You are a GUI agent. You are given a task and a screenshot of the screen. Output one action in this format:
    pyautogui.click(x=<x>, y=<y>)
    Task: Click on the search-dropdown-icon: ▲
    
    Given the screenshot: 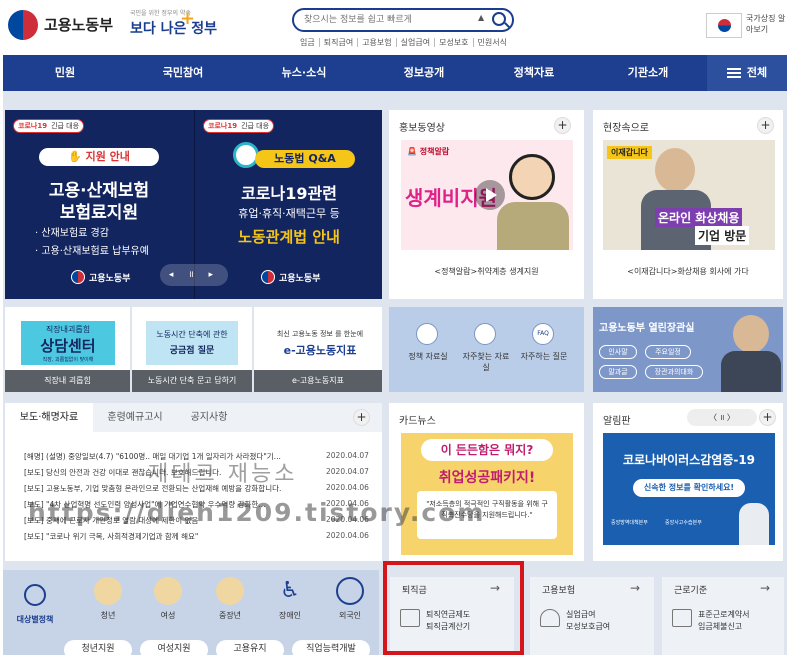 What is the action you would take?
    pyautogui.click(x=481, y=17)
    